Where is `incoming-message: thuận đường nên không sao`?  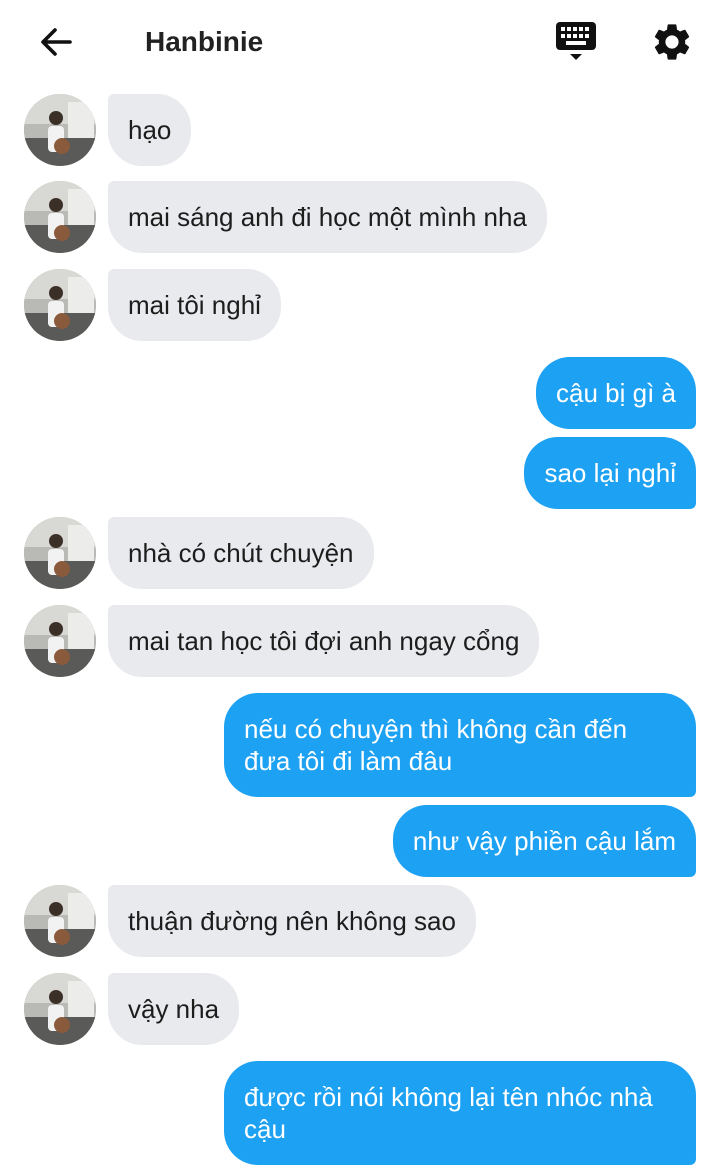
incoming-message: thuận đường nên không sao is located at coordinates (292, 921).